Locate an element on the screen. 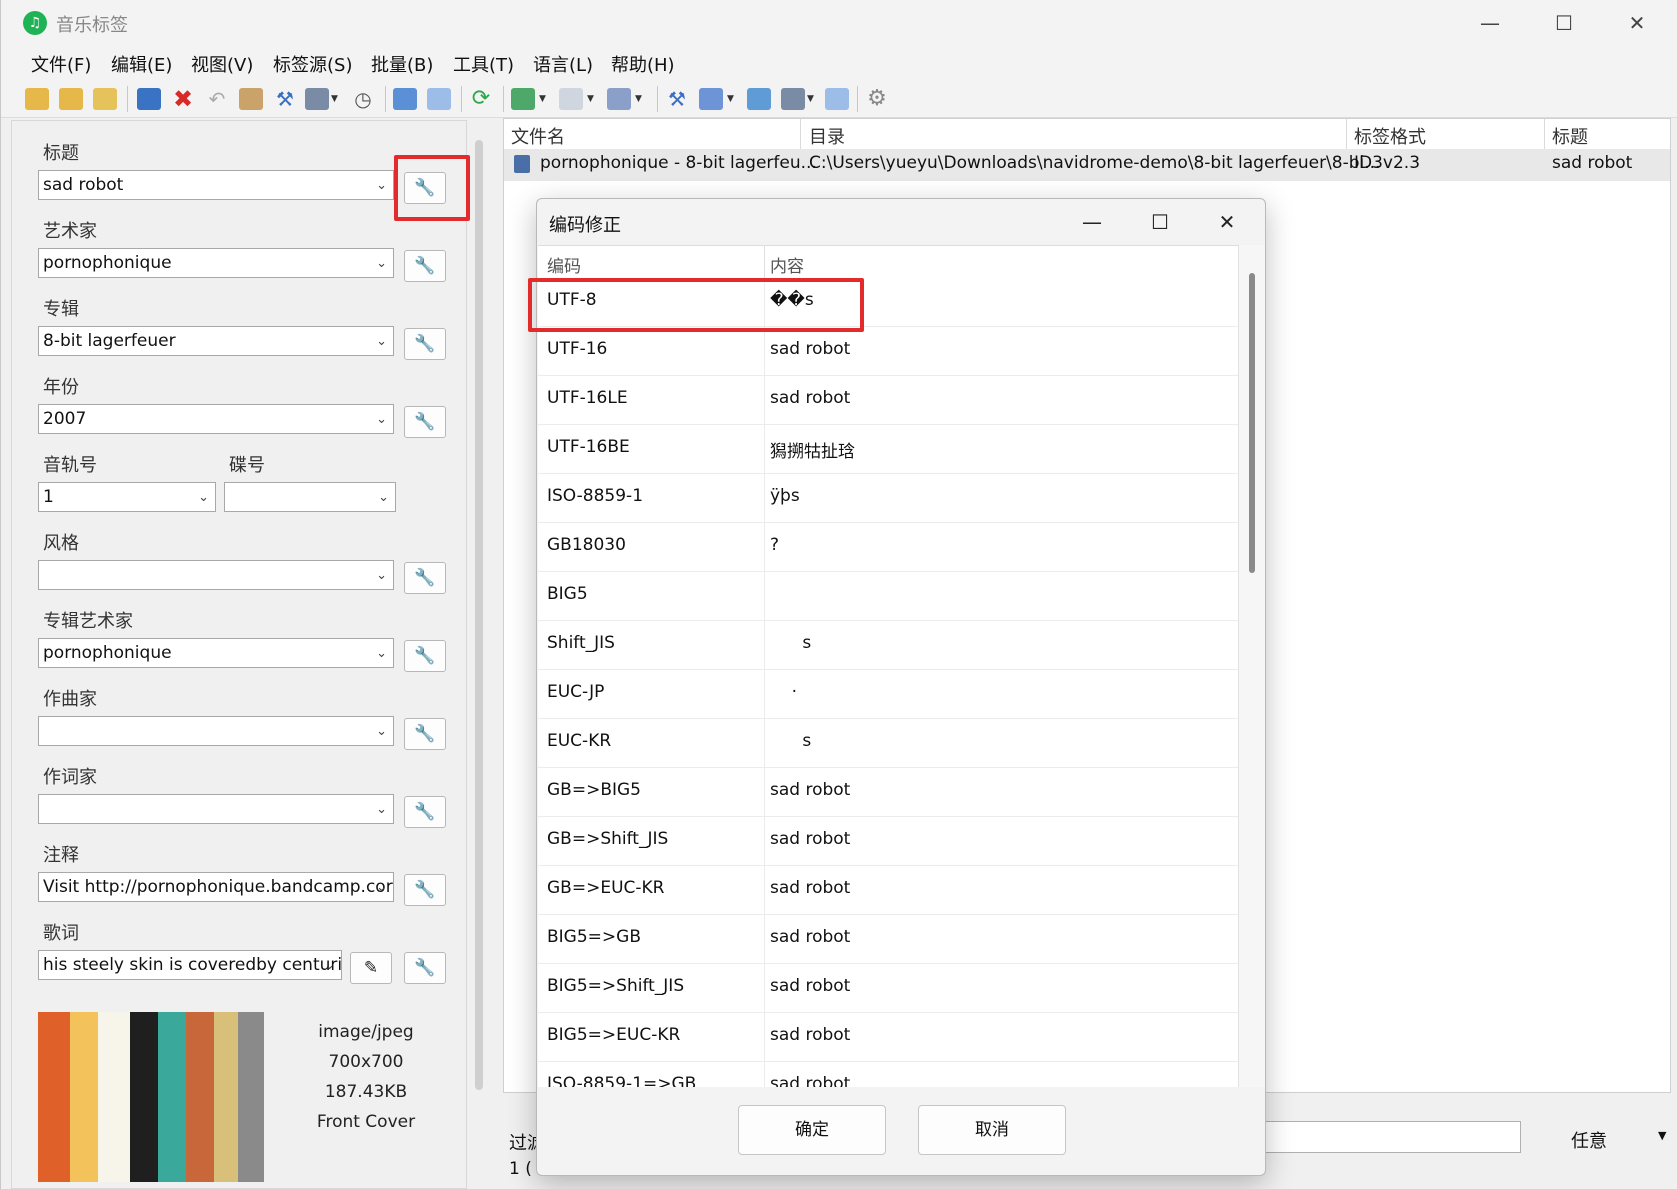 This screenshot has width=1677, height=1189. comment-wrench-button: 🔧 is located at coordinates (425, 890).